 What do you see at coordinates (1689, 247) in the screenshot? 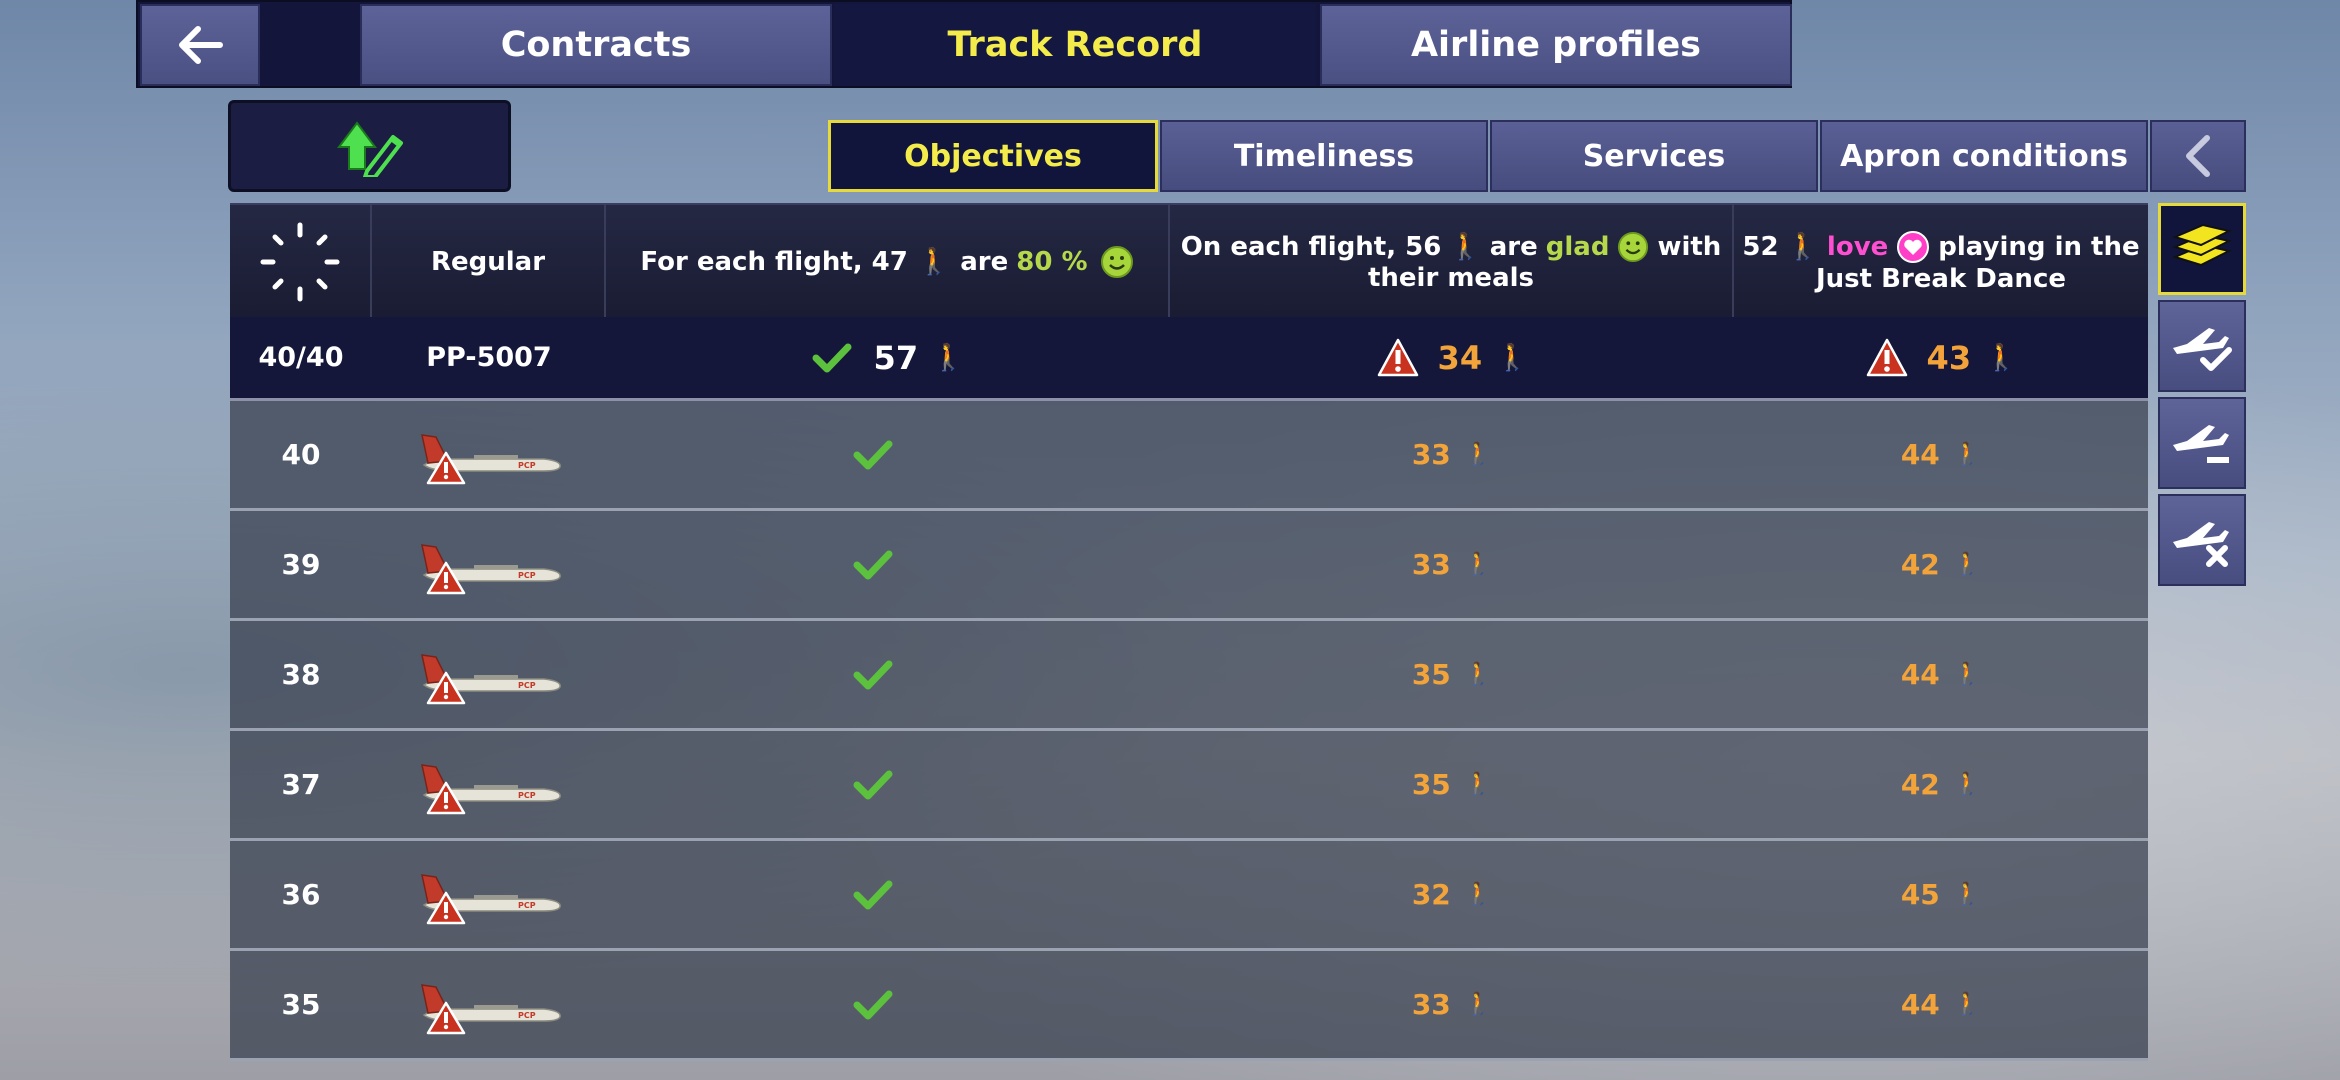
I see `obj2-with: with` at bounding box center [1689, 247].